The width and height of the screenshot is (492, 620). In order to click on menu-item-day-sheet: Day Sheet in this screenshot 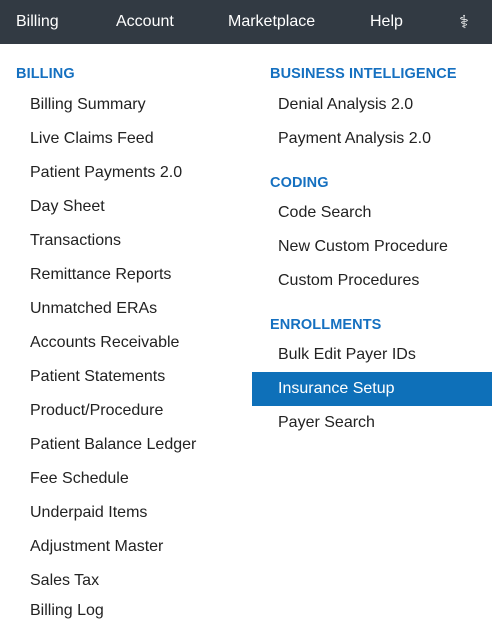, I will do `click(67, 207)`.